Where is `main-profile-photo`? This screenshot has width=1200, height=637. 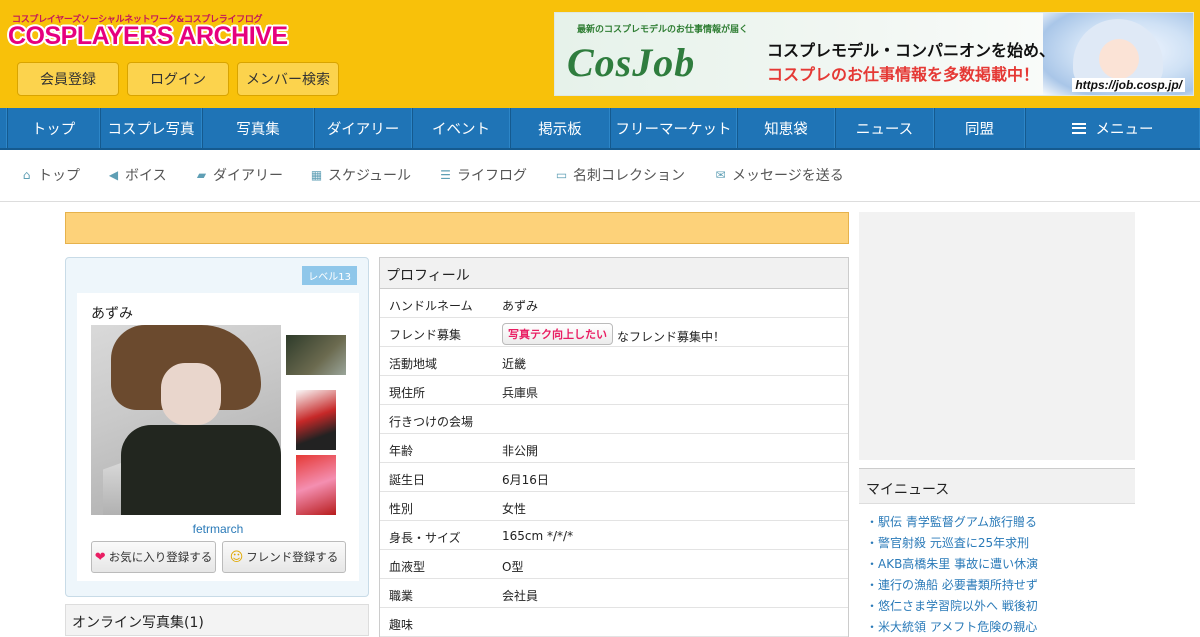
main-profile-photo is located at coordinates (186, 420).